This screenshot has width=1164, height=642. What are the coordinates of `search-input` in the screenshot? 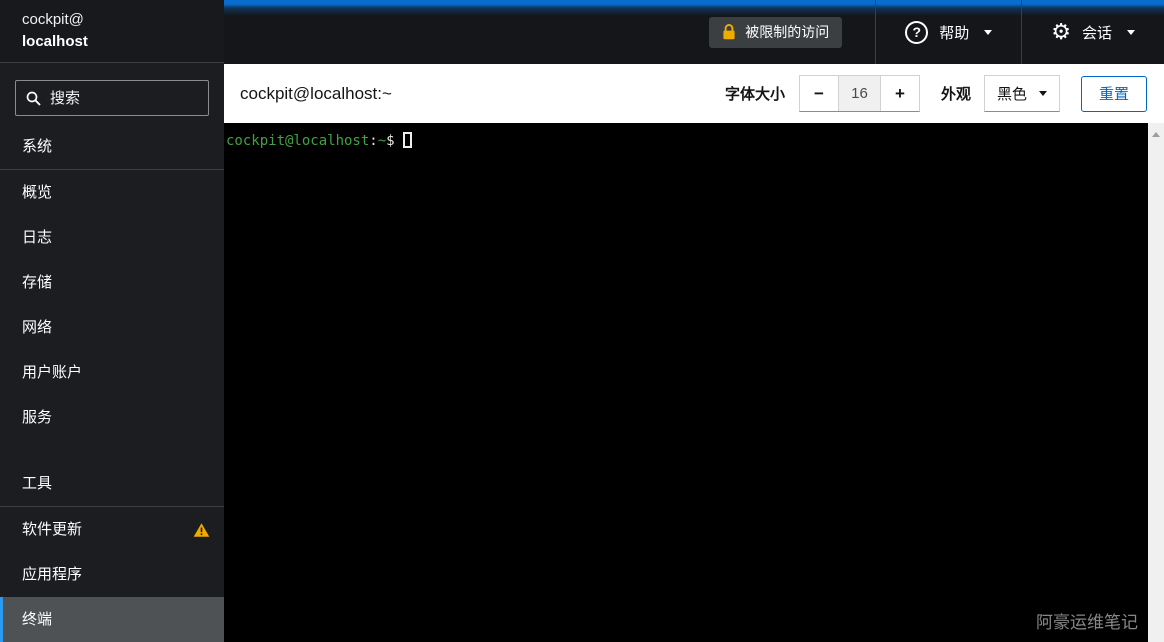 It's located at (124, 98).